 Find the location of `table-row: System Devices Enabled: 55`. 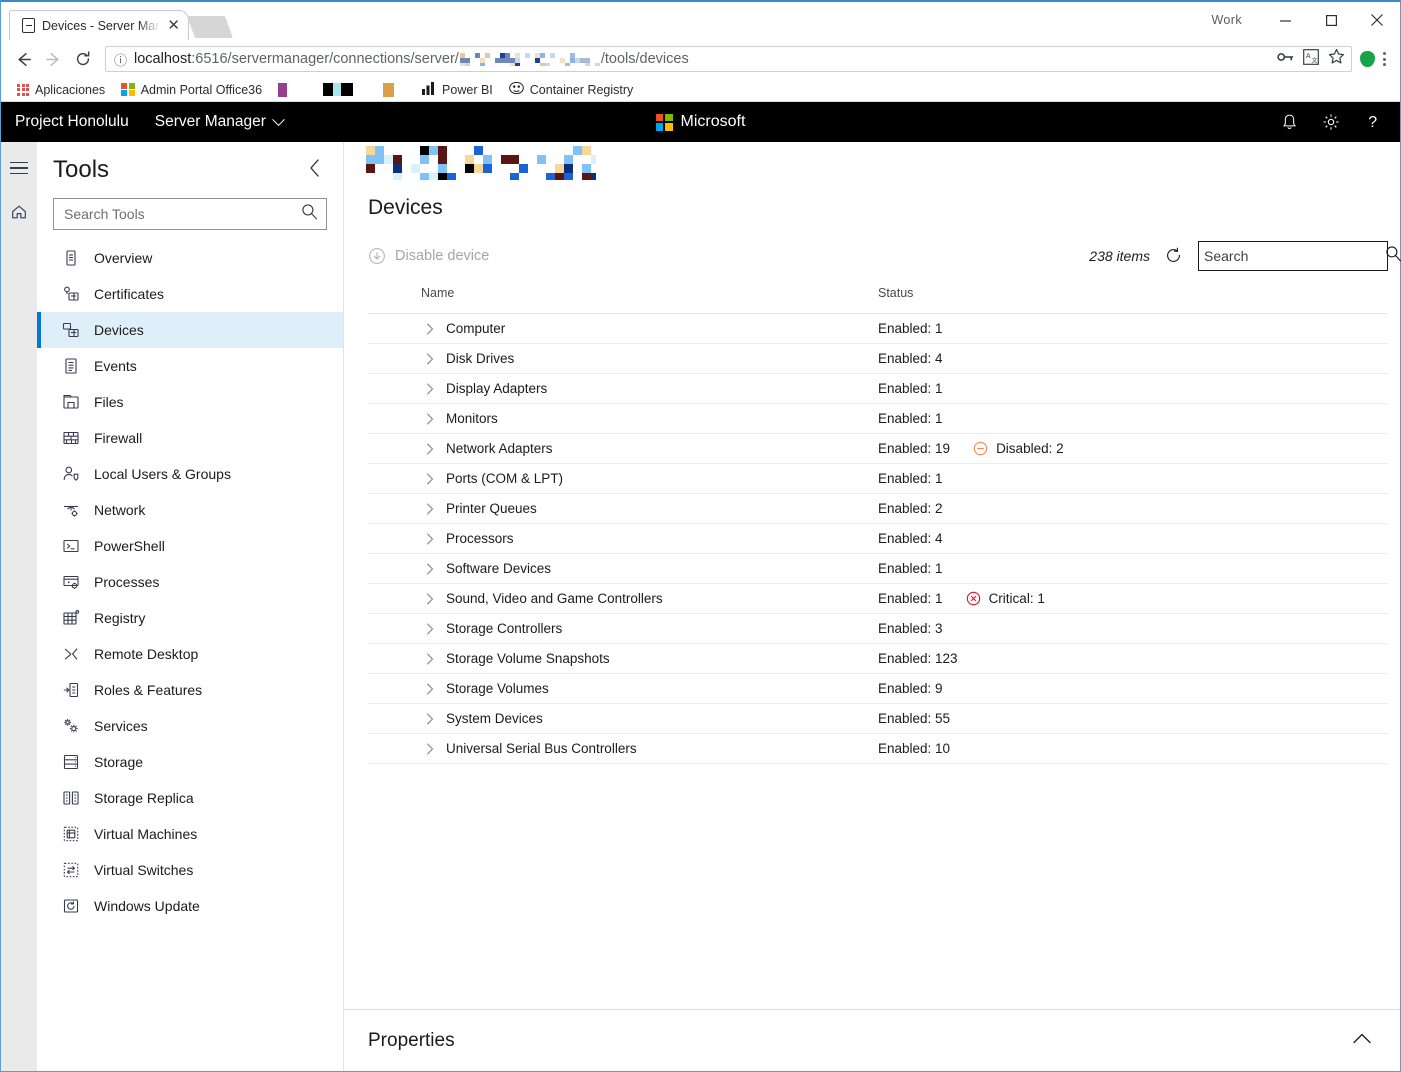

table-row: System Devices Enabled: 55 is located at coordinates (878, 719).